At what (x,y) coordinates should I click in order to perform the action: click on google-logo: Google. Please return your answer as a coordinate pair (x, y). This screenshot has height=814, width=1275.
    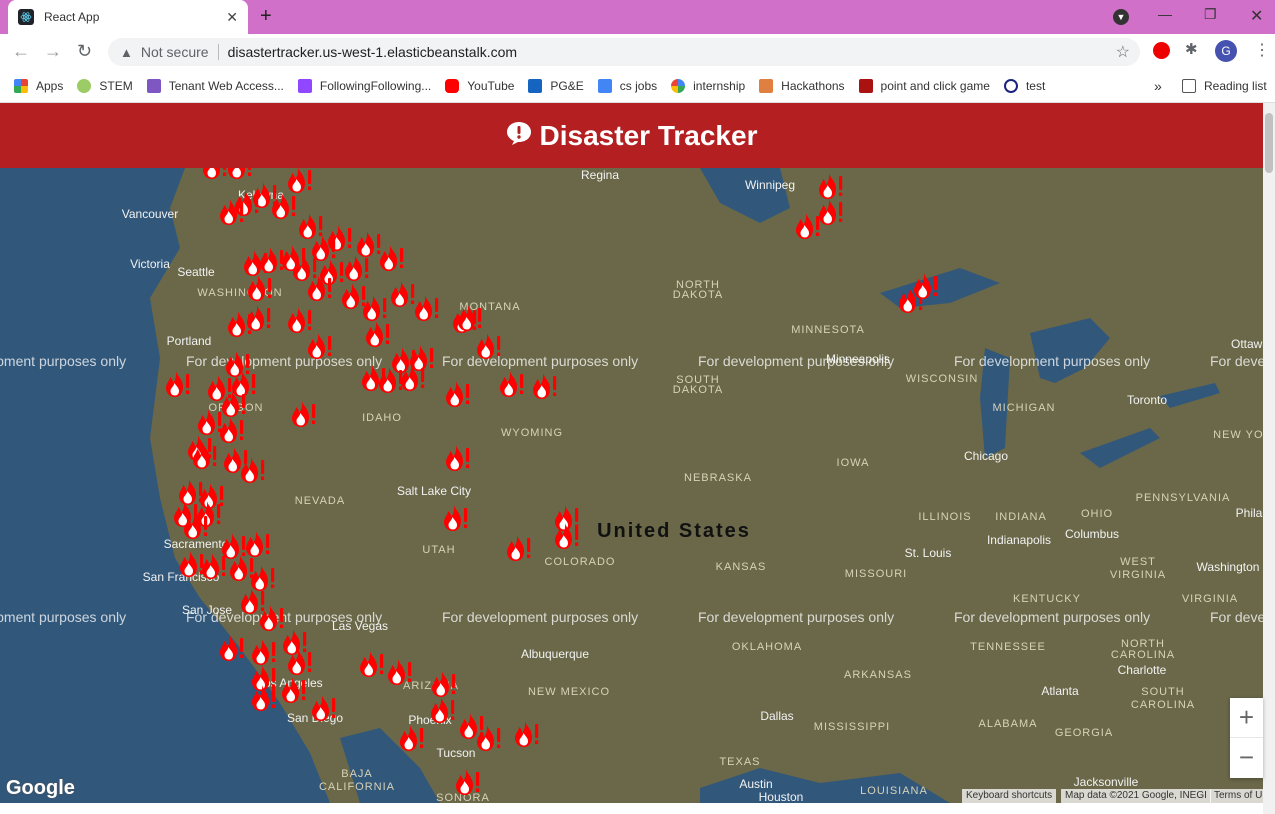
    Looking at the image, I should click on (40, 788).